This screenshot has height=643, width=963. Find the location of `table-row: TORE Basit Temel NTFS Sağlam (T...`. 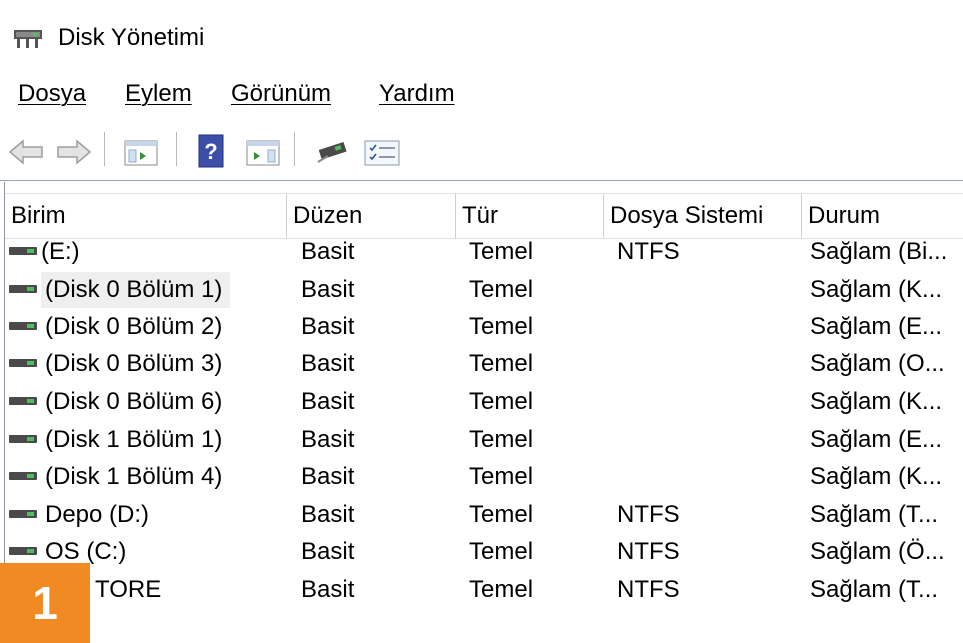

table-row: TORE Basit Temel NTFS Sağlam (T... is located at coordinates (484, 590).